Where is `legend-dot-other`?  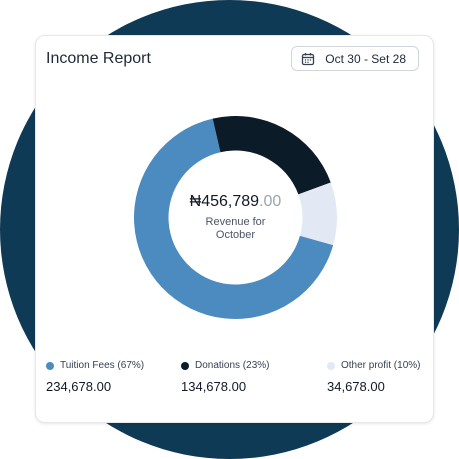
legend-dot-other is located at coordinates (331, 365).